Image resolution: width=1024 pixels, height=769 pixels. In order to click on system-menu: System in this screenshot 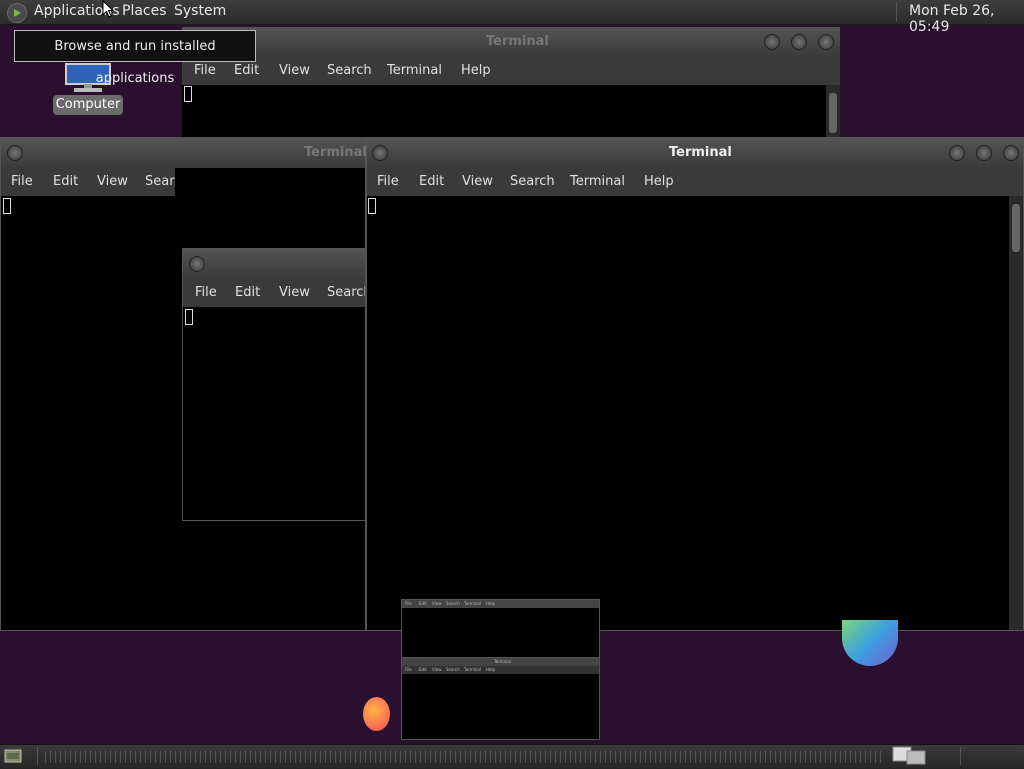, I will do `click(200, 11)`.